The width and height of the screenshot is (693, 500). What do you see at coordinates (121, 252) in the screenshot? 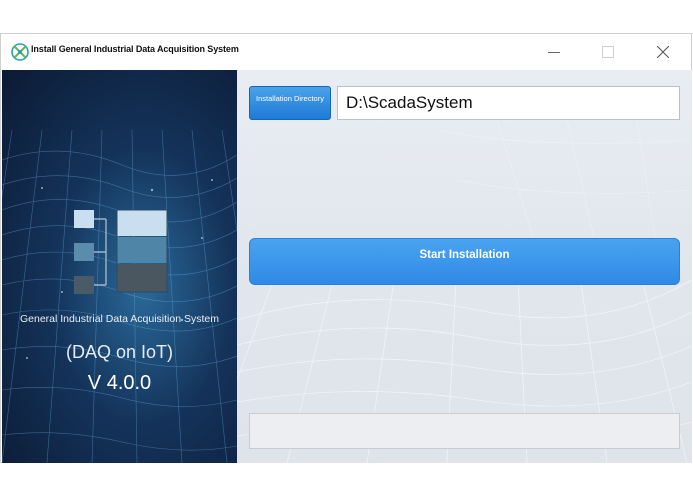
I see `database-stack-icon` at bounding box center [121, 252].